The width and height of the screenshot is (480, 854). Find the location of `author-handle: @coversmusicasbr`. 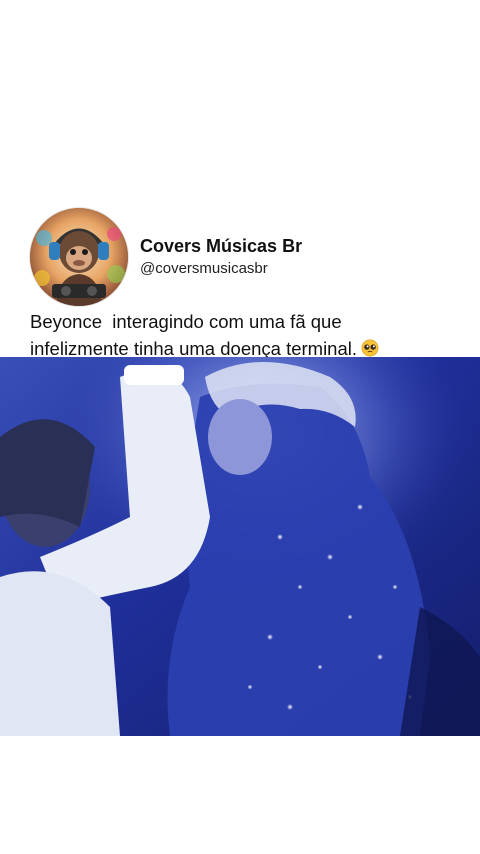

author-handle: @coversmusicasbr is located at coordinates (204, 268).